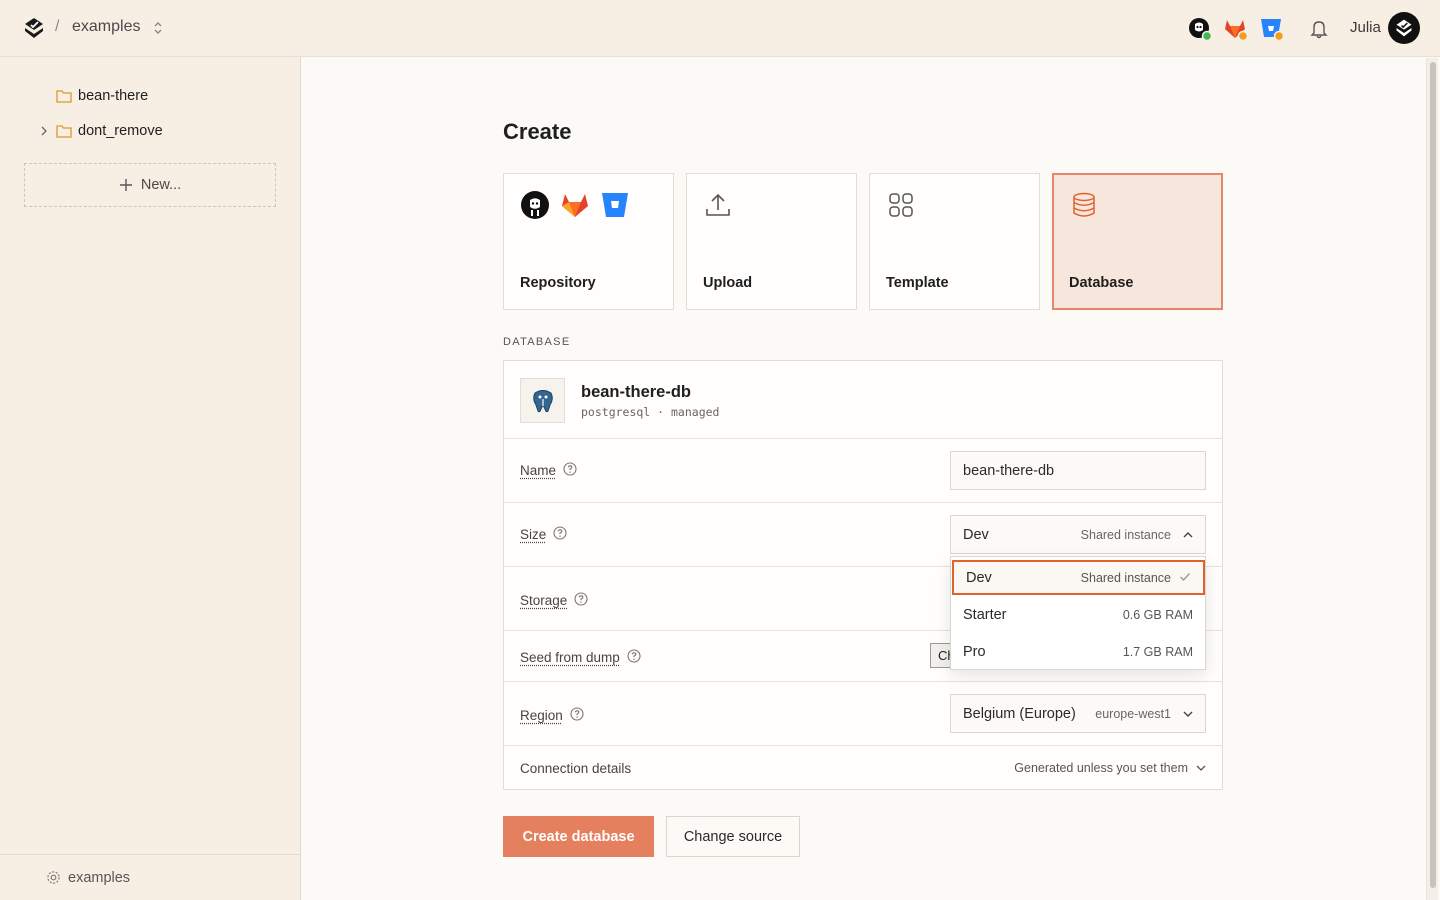 The height and width of the screenshot is (900, 1440). I want to click on sidebar-item-bean-there: bean-there, so click(102, 96).